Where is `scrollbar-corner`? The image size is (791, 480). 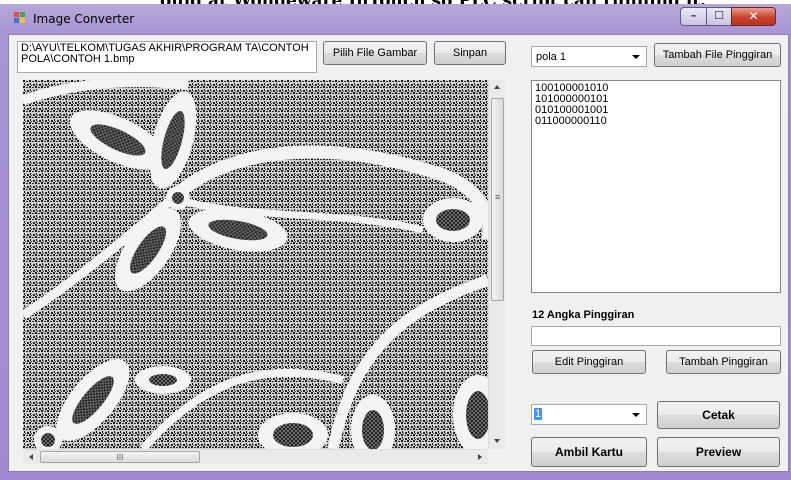 scrollbar-corner is located at coordinates (496, 456).